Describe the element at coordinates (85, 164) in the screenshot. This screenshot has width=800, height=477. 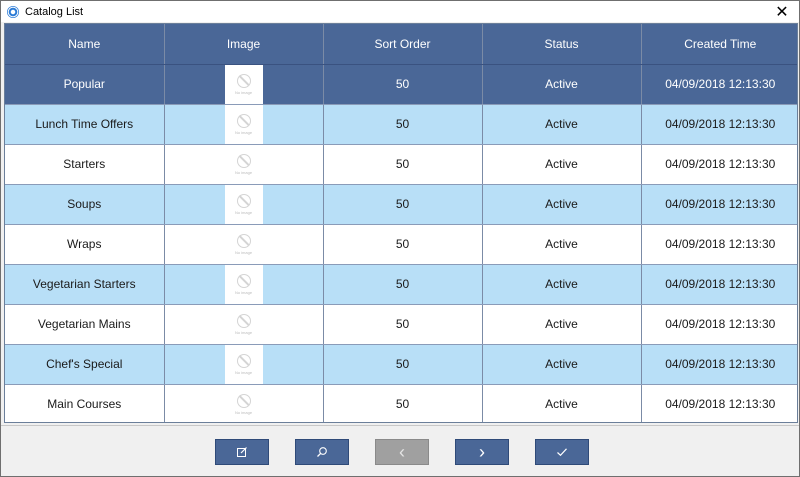
I see `cell-name: Starters` at that location.